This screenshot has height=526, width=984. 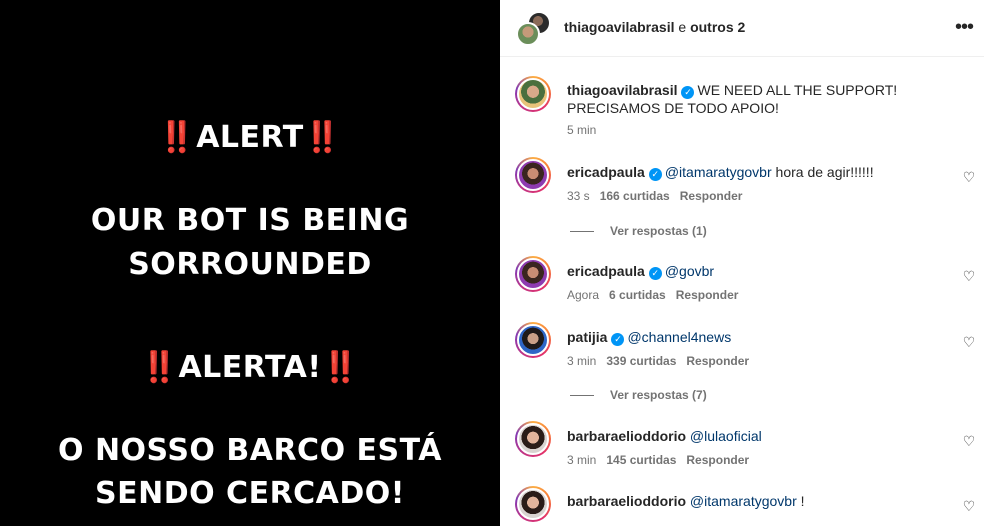 What do you see at coordinates (583, 295) in the screenshot?
I see `comment-time: Agora` at bounding box center [583, 295].